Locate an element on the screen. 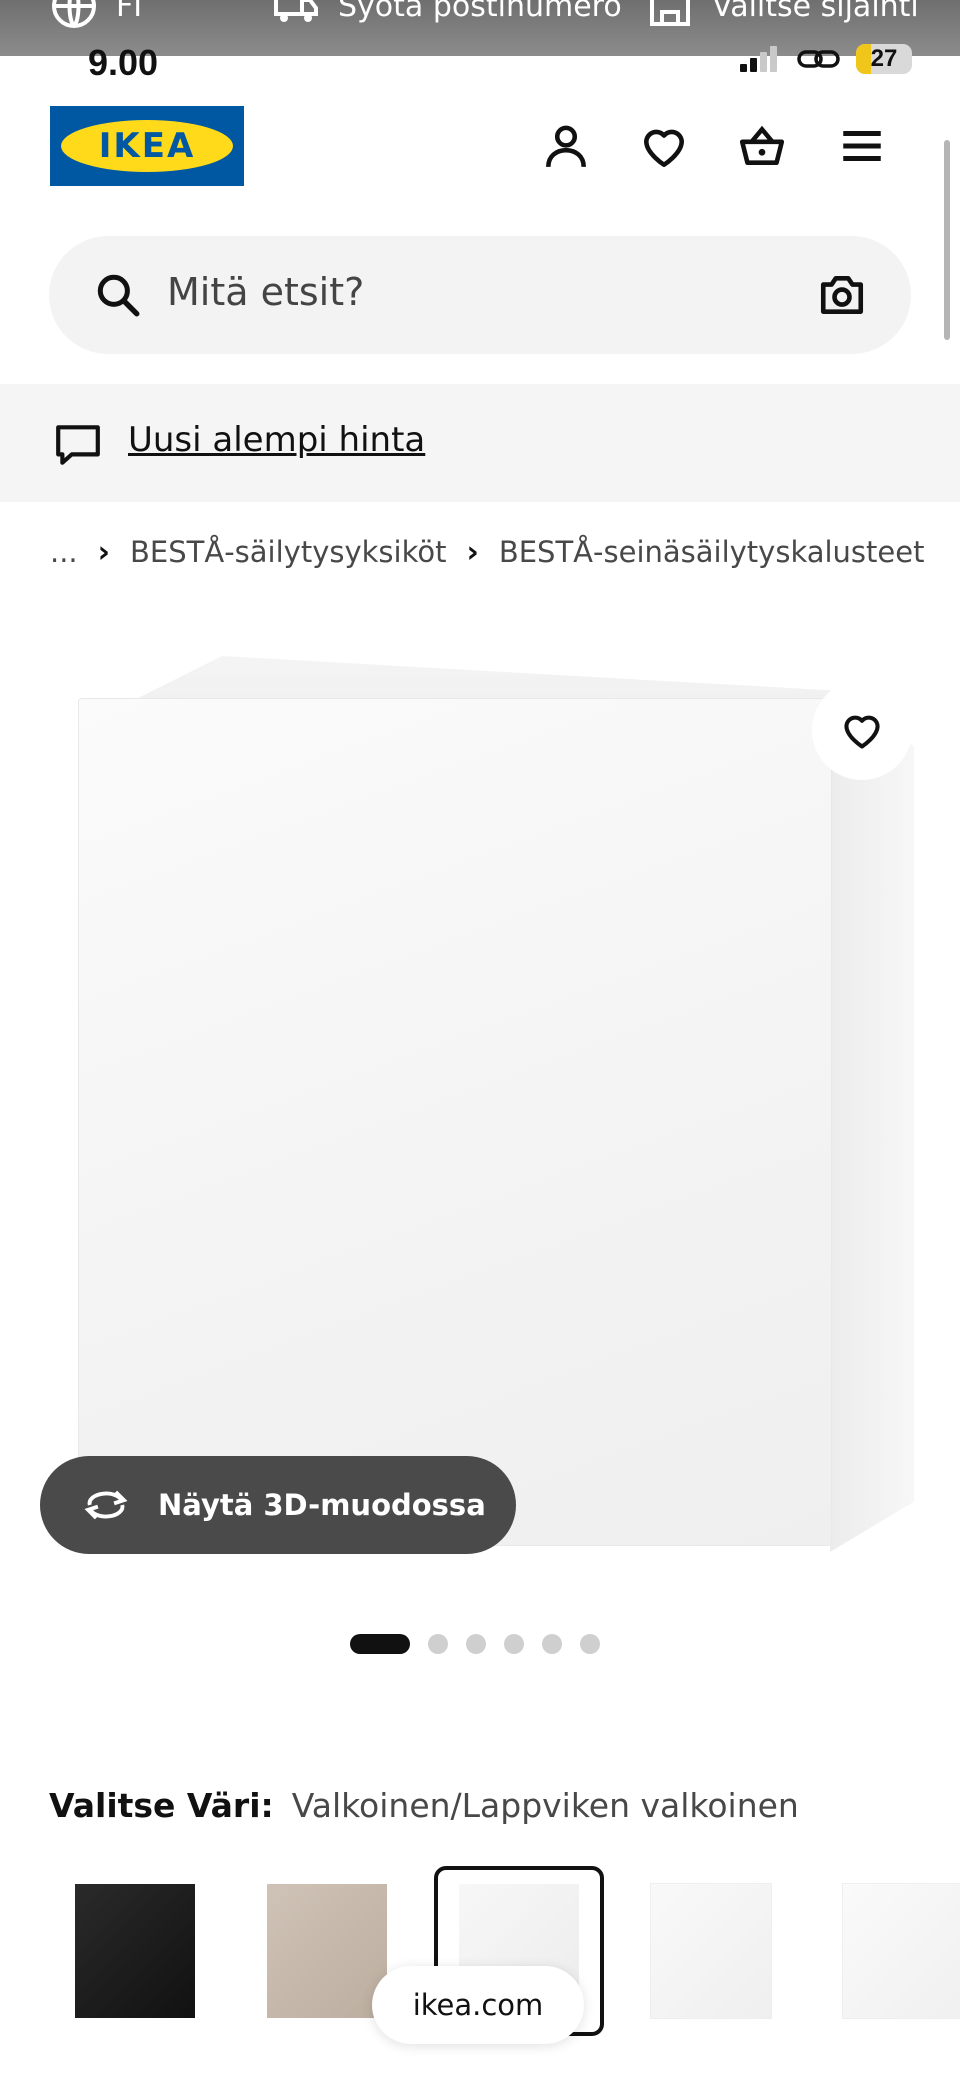 Image resolution: width=960 pixels, height=2078 pixels. account-button is located at coordinates (566, 146).